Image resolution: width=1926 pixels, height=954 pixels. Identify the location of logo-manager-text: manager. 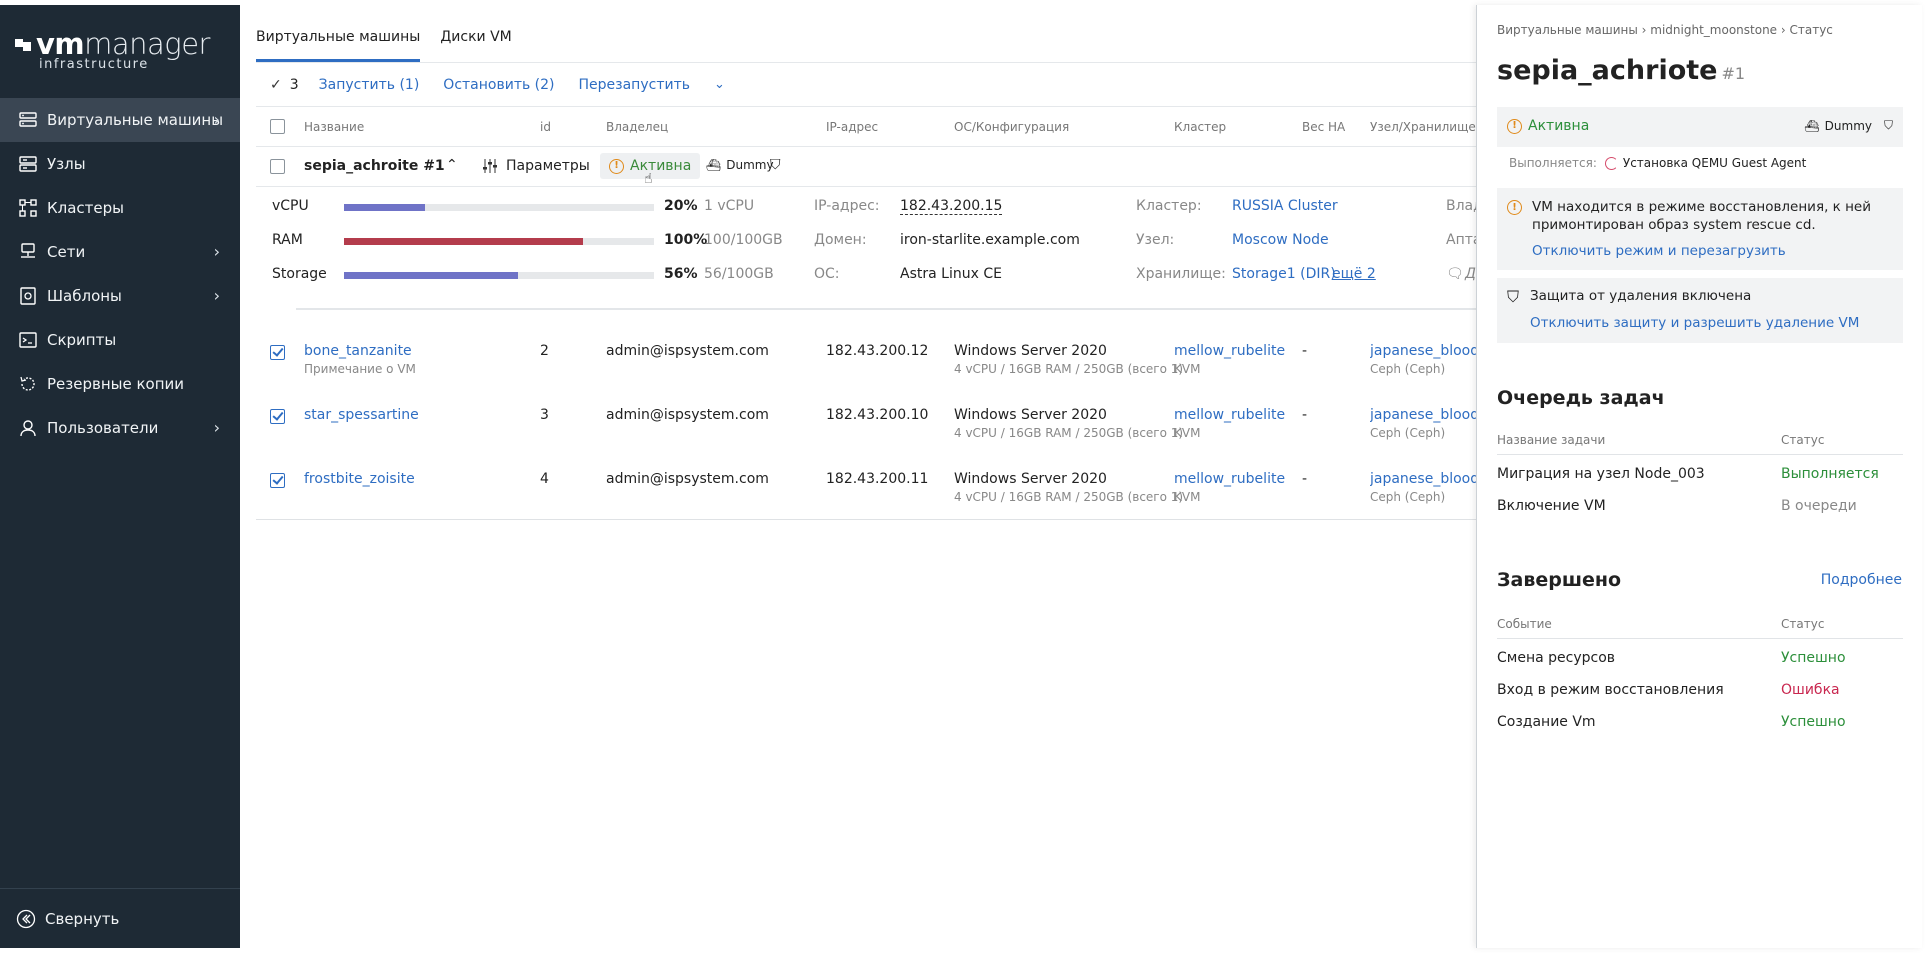
(147, 44).